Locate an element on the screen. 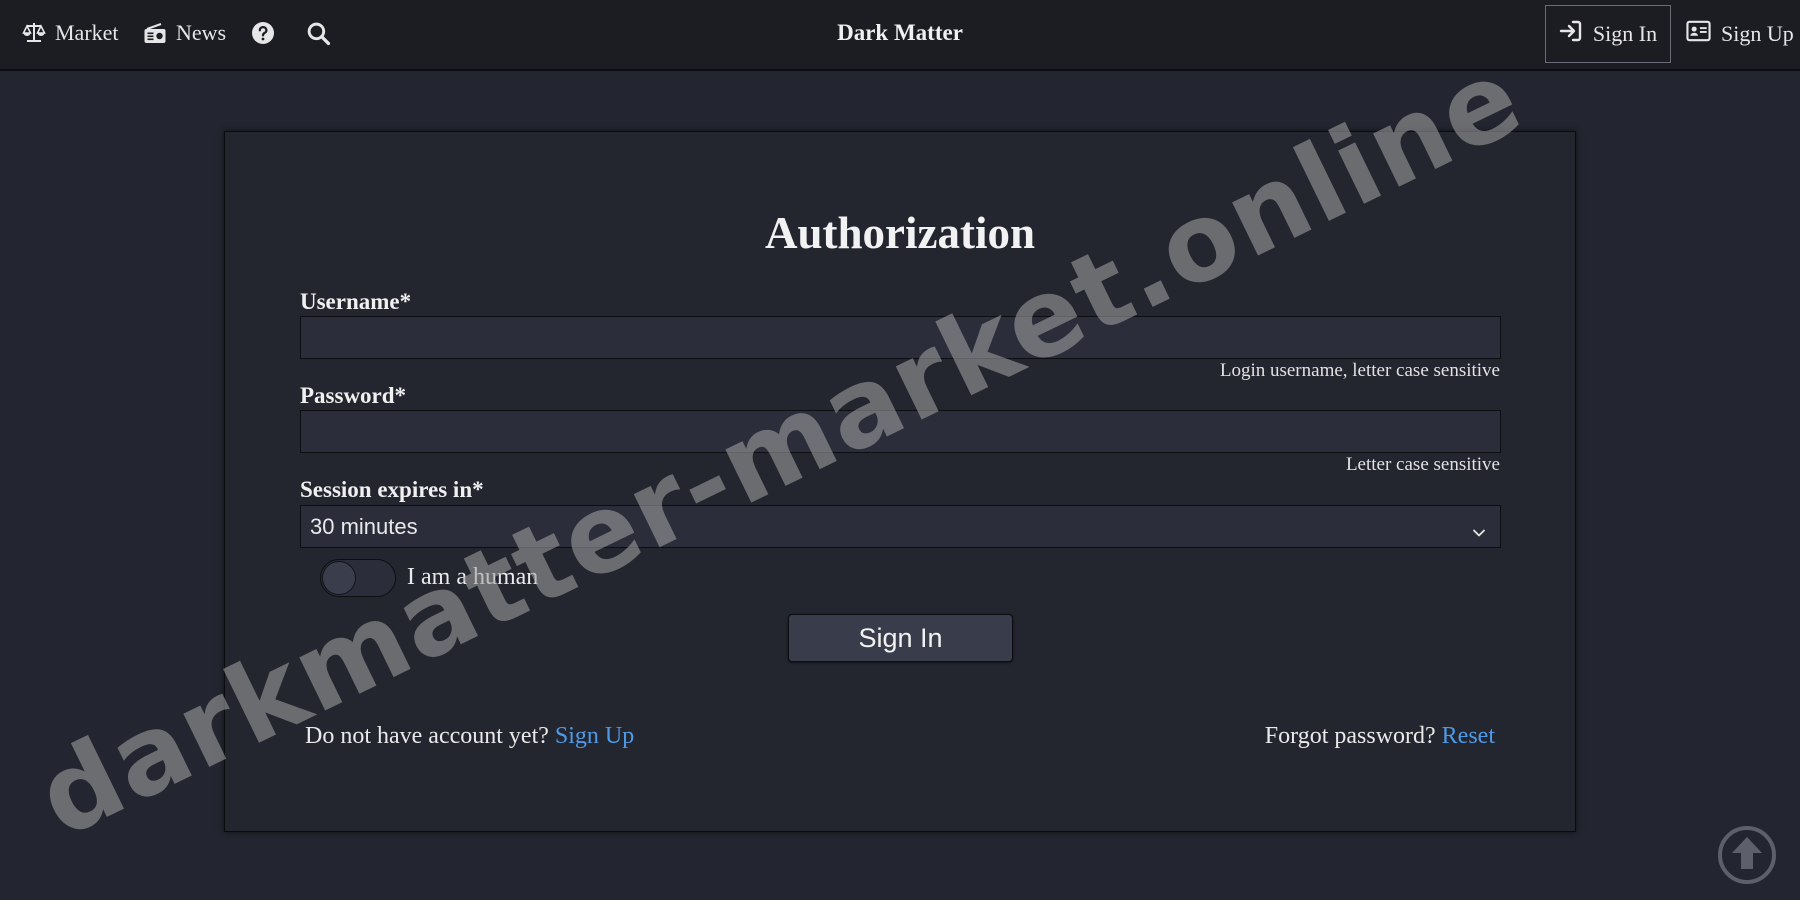 This screenshot has height=900, width=1800. top-navbar: Market News Dark Matter Sign In Sign Up is located at coordinates (900, 35).